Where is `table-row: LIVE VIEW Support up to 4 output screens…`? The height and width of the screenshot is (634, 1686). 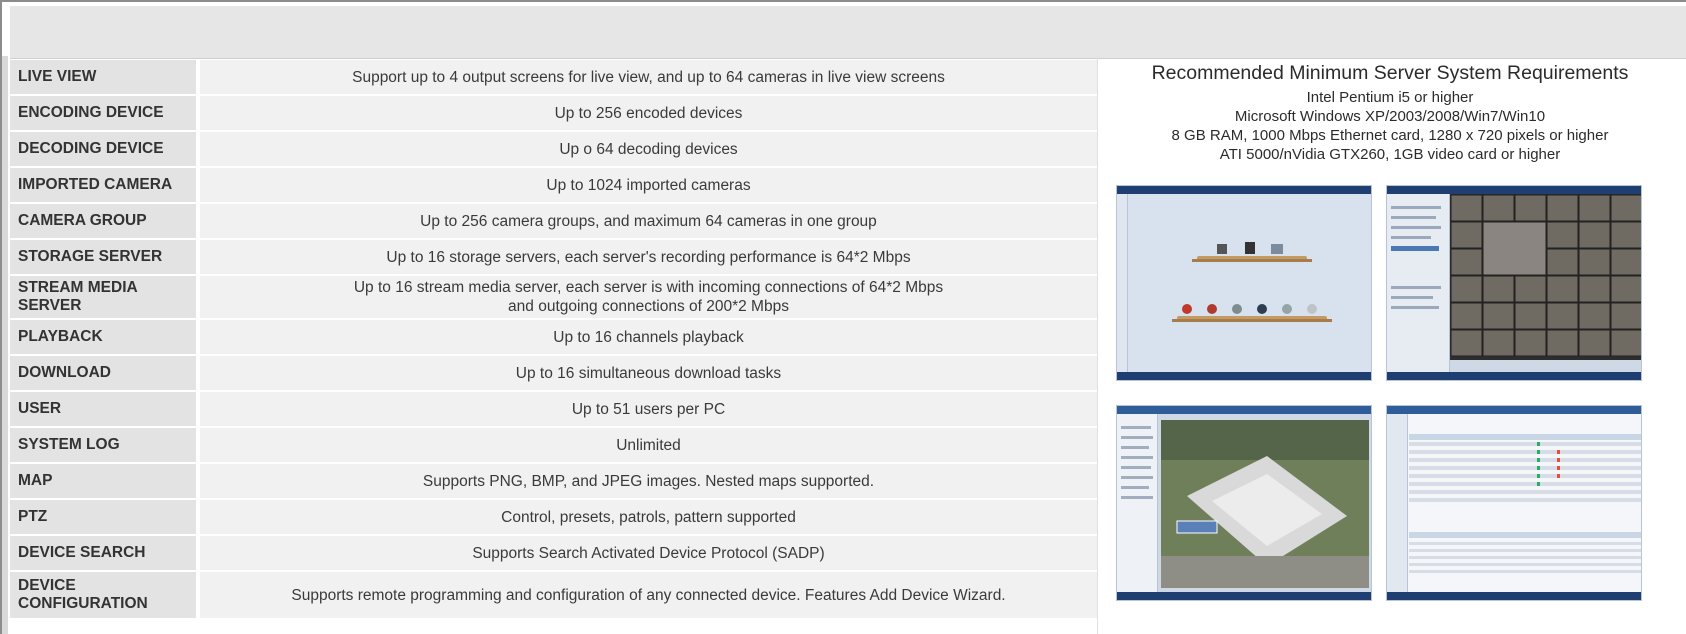 table-row: LIVE VIEW Support up to 4 output screens… is located at coordinates (553, 77).